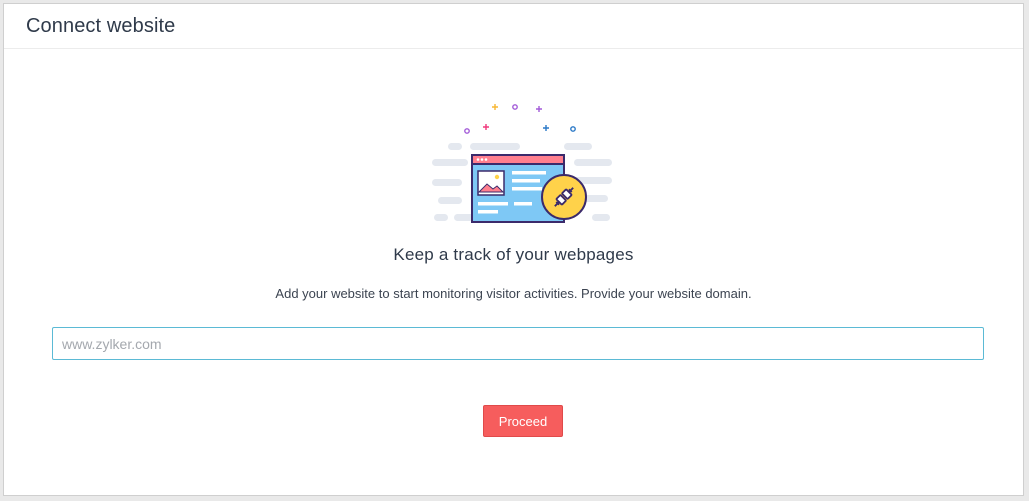 The image size is (1029, 501). I want to click on connect-website-illustration, so click(524, 164).